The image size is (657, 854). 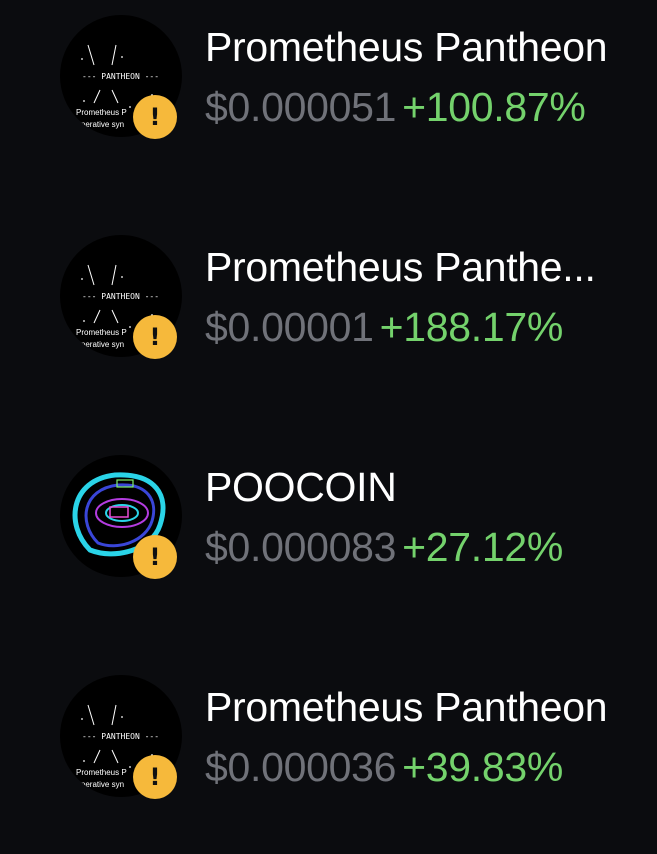 I want to click on token-price: $0.000036, so click(x=301, y=767).